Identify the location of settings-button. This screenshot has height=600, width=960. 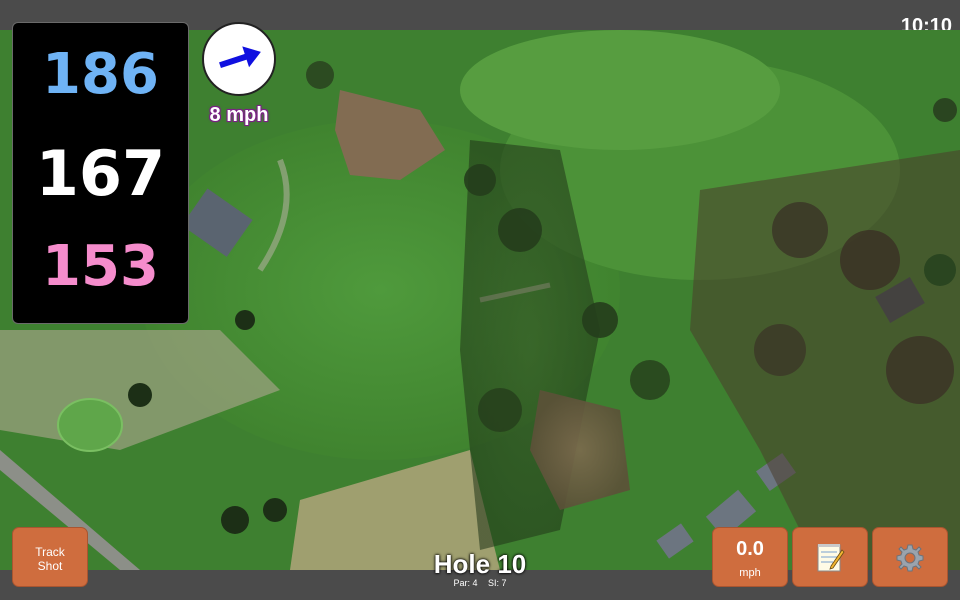
(910, 557).